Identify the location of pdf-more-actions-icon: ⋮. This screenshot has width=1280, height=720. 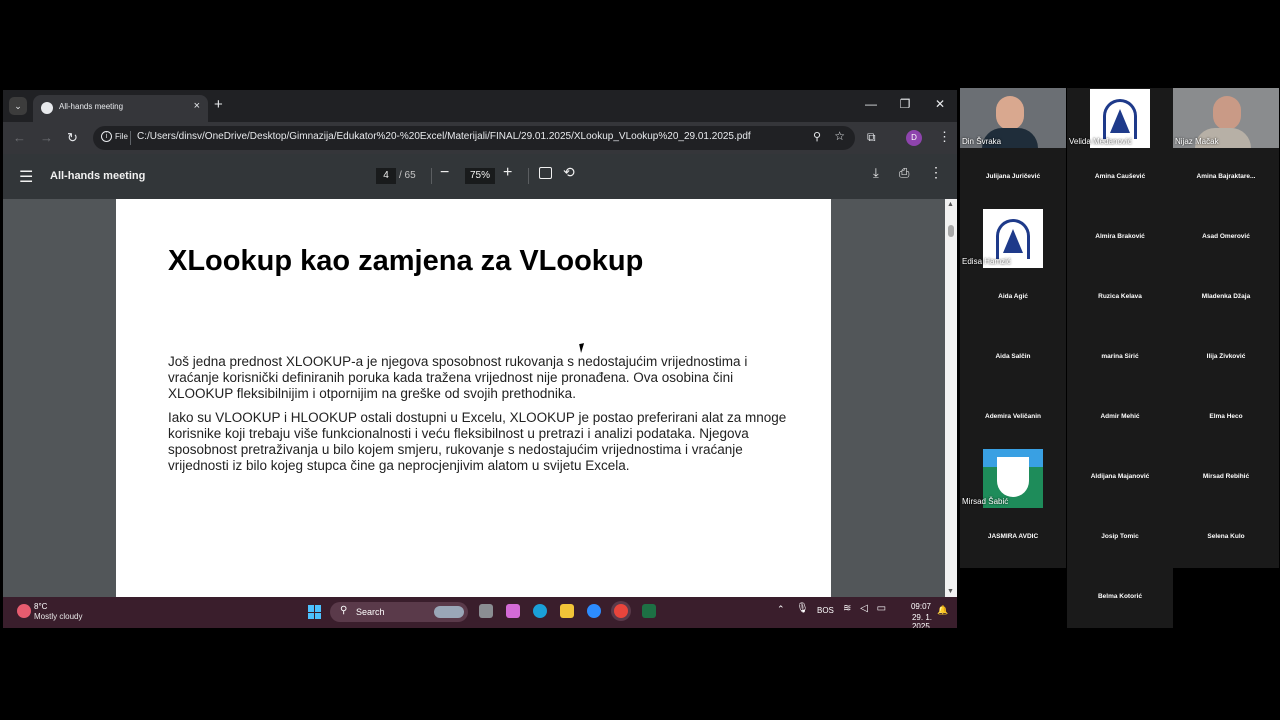
(936, 172).